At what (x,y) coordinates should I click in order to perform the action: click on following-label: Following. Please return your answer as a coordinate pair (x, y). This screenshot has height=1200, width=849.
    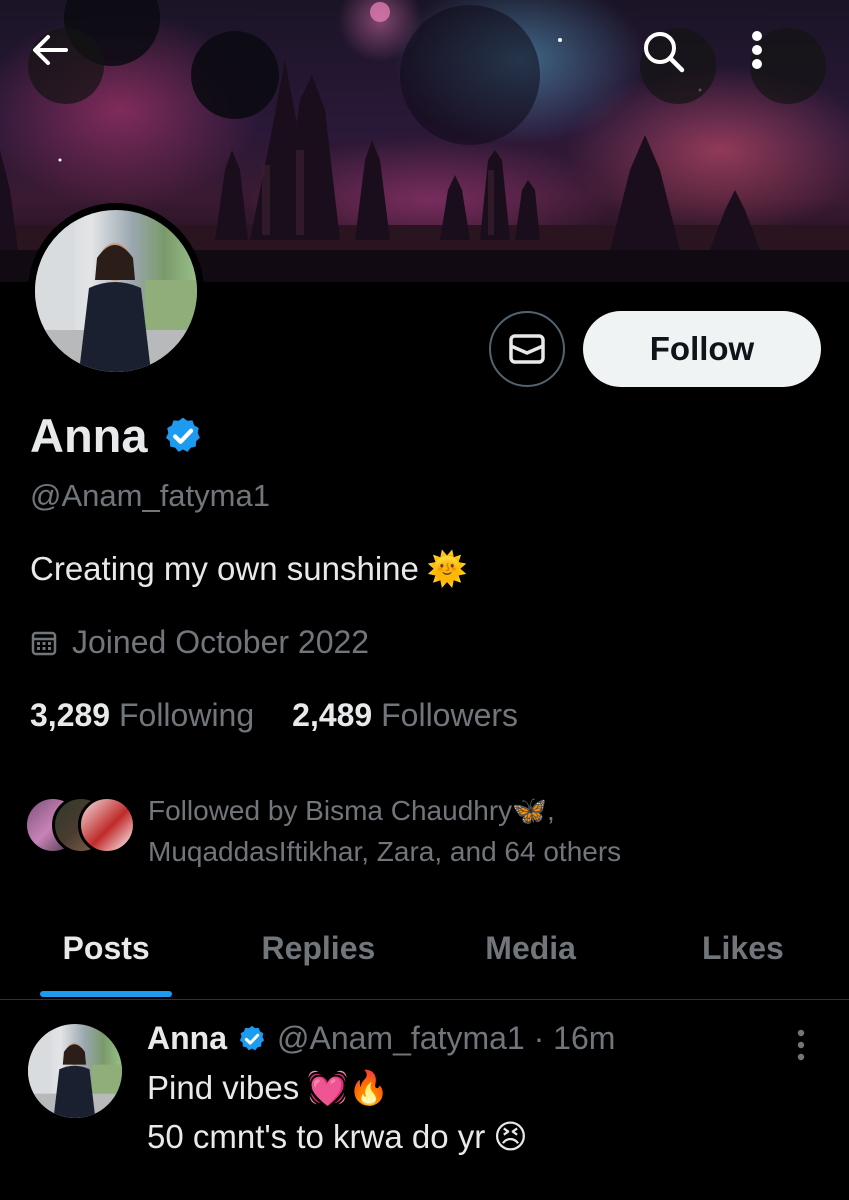
    Looking at the image, I should click on (186, 715).